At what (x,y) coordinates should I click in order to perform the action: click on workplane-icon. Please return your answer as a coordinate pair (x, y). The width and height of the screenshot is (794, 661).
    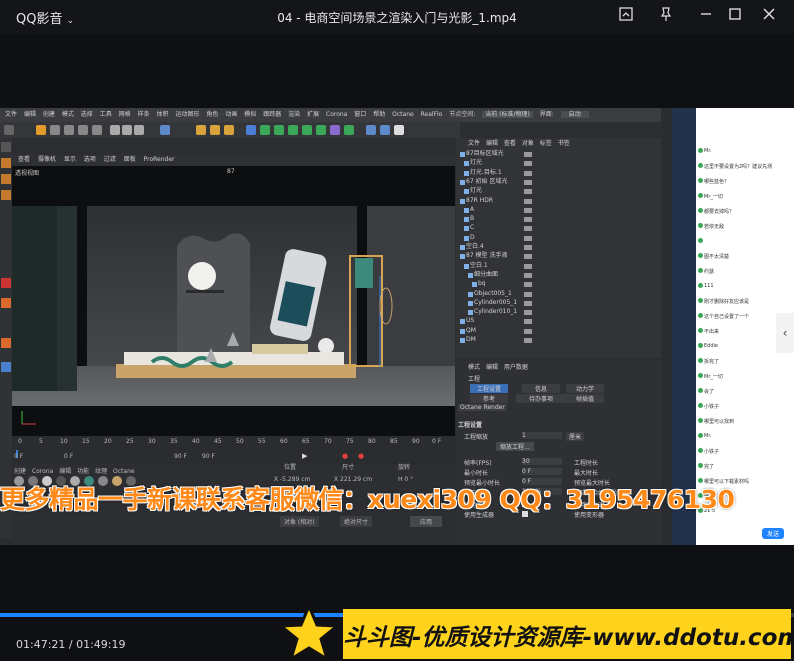
    Looking at the image, I should click on (6, 303).